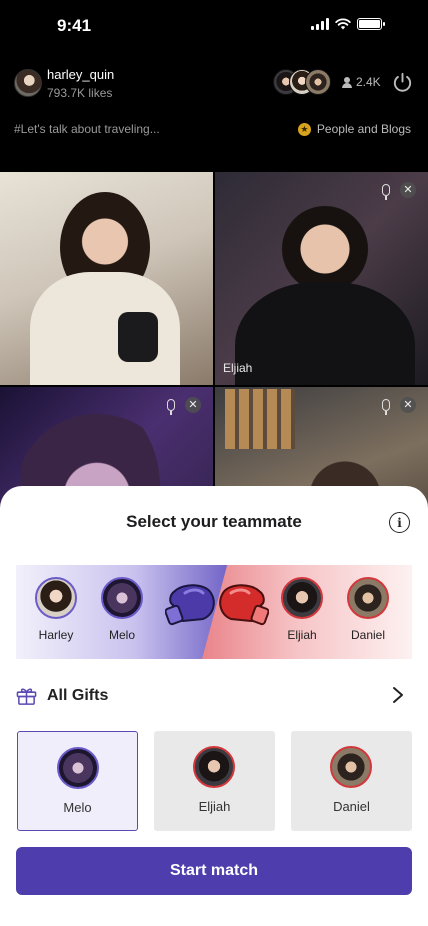  I want to click on player-name: Melo, so click(121, 635).